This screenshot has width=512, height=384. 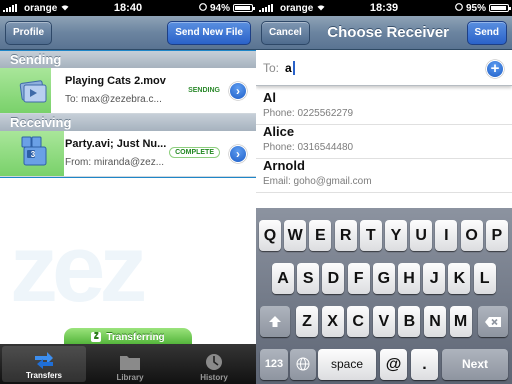 I want to click on nav-bar: Profile Send New File, so click(x=128, y=33).